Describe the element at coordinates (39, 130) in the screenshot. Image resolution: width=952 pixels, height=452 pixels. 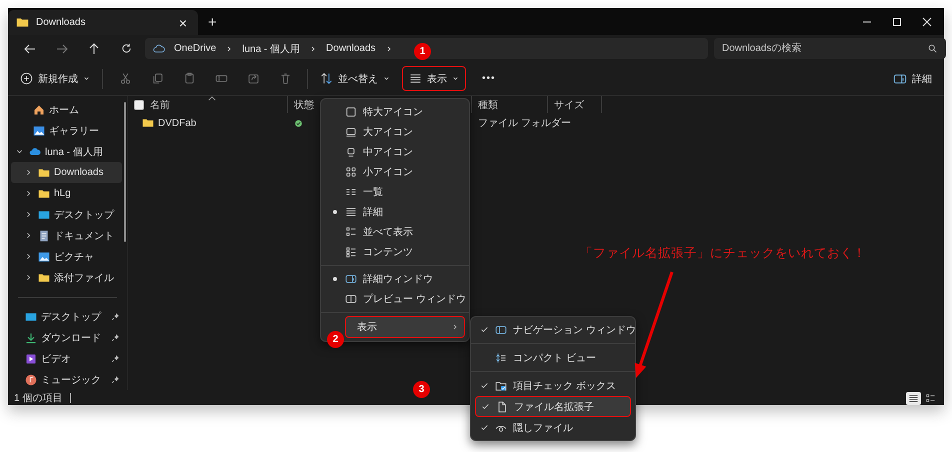
I see `gallery-icon` at that location.